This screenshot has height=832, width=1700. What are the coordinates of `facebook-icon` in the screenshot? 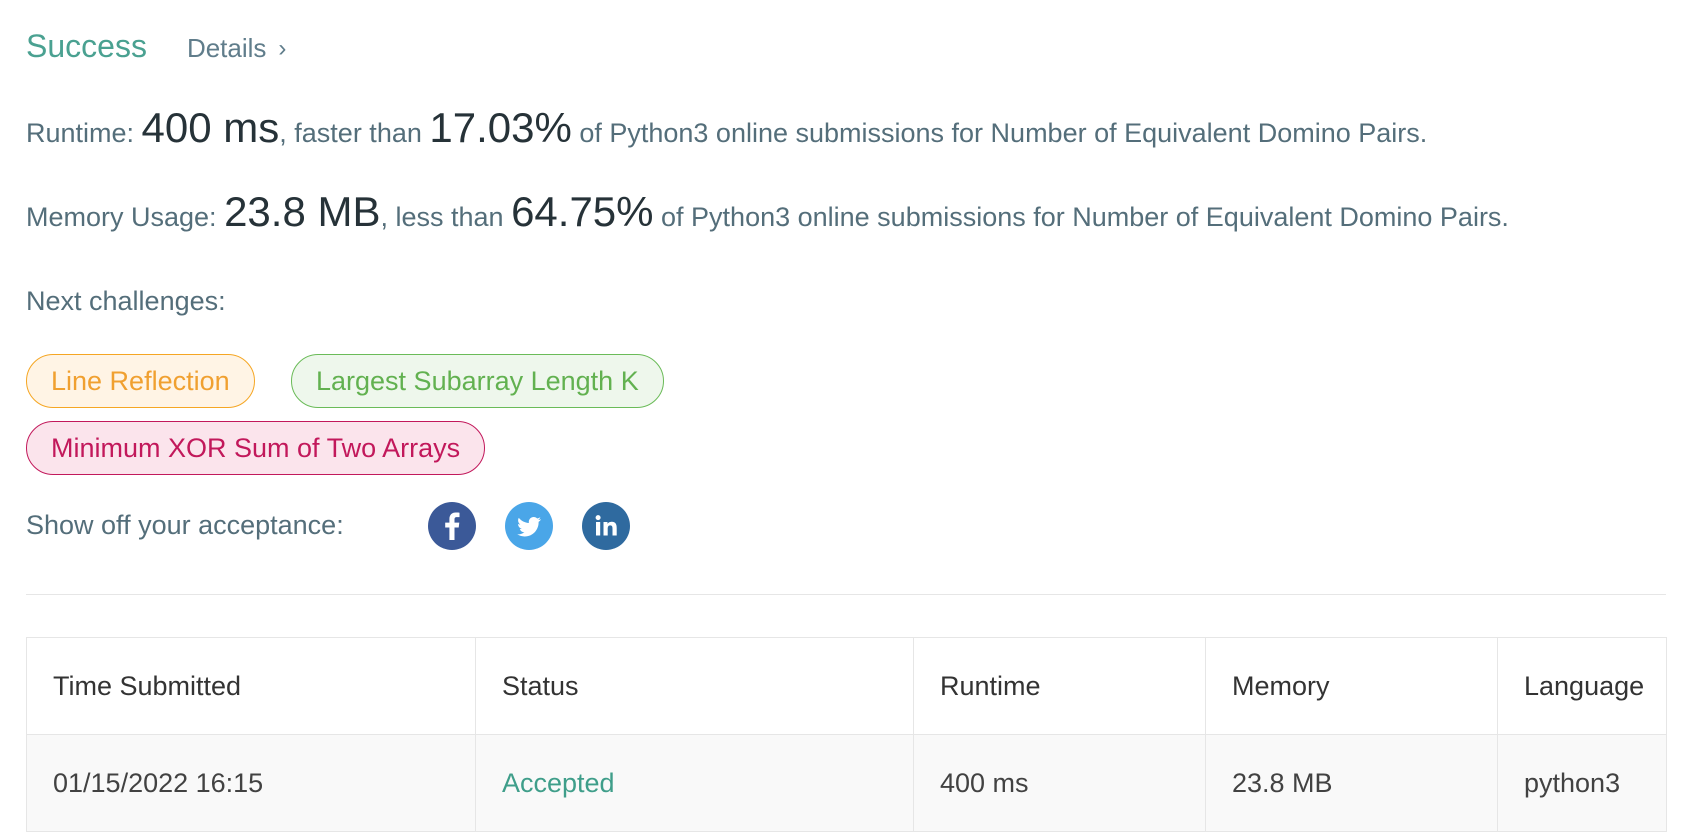 It's located at (452, 526).